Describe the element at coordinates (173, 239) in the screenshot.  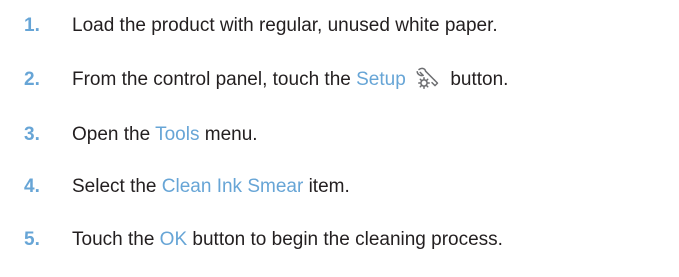
I see `ok-term: OK` at that location.